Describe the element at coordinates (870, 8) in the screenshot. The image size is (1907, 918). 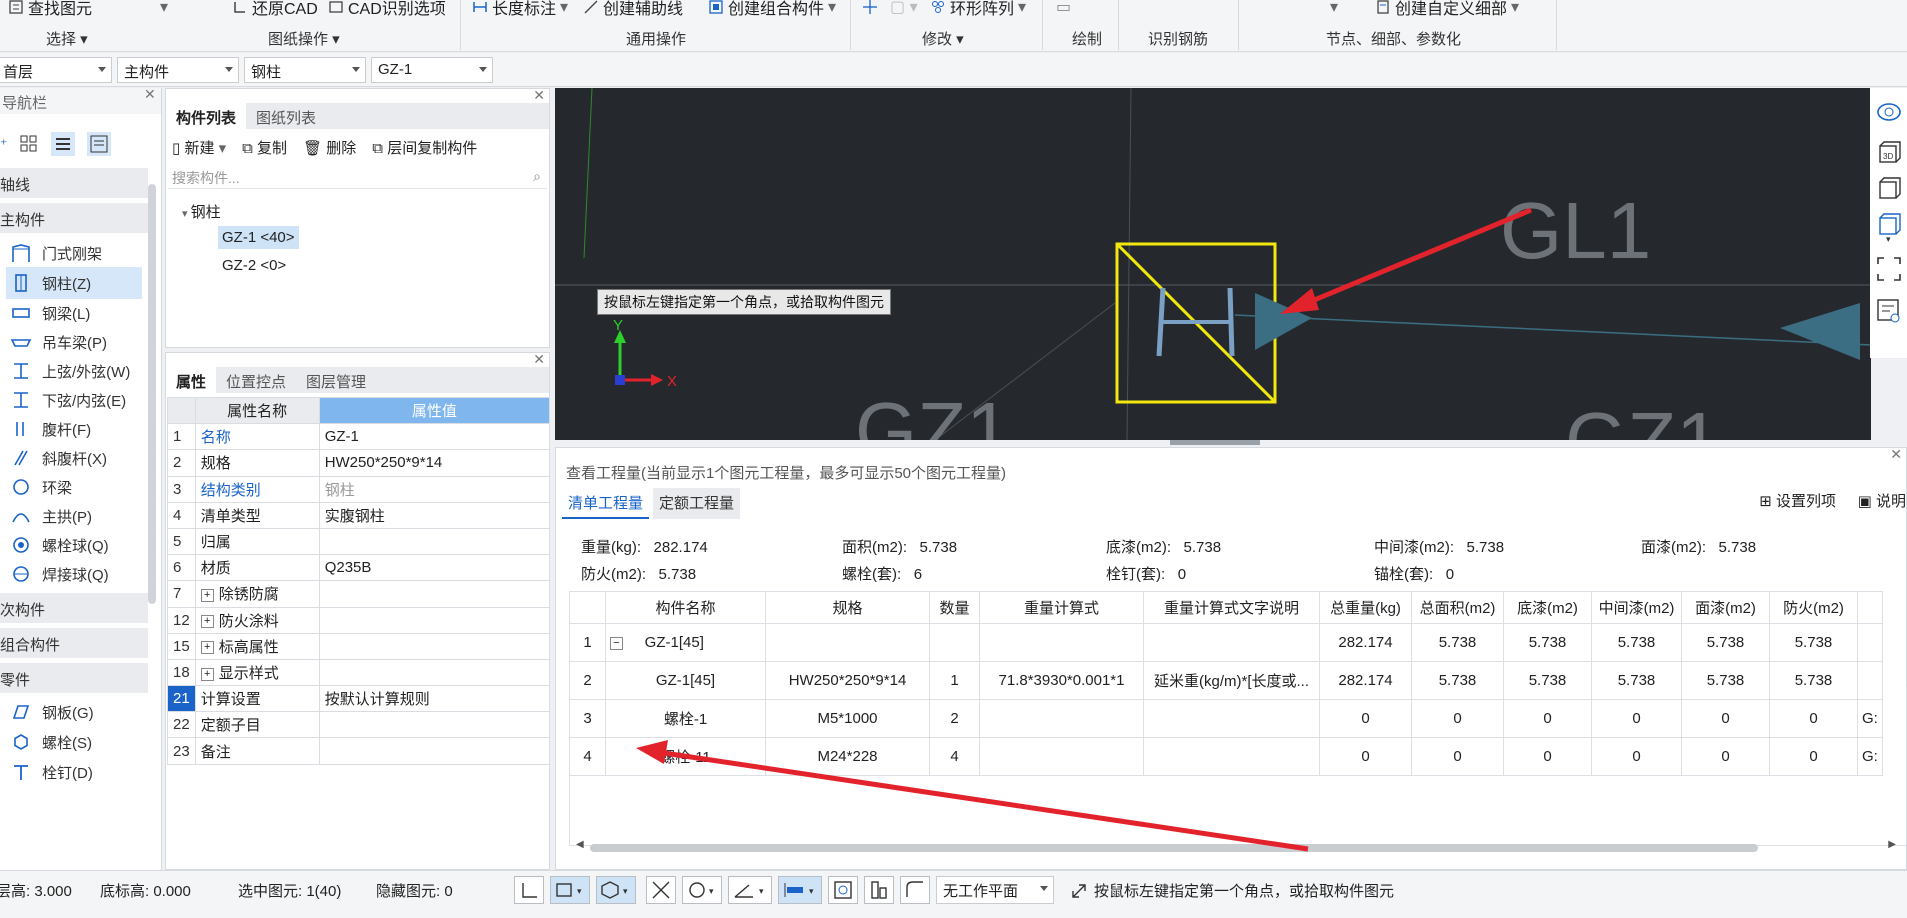
I see `move-button` at that location.